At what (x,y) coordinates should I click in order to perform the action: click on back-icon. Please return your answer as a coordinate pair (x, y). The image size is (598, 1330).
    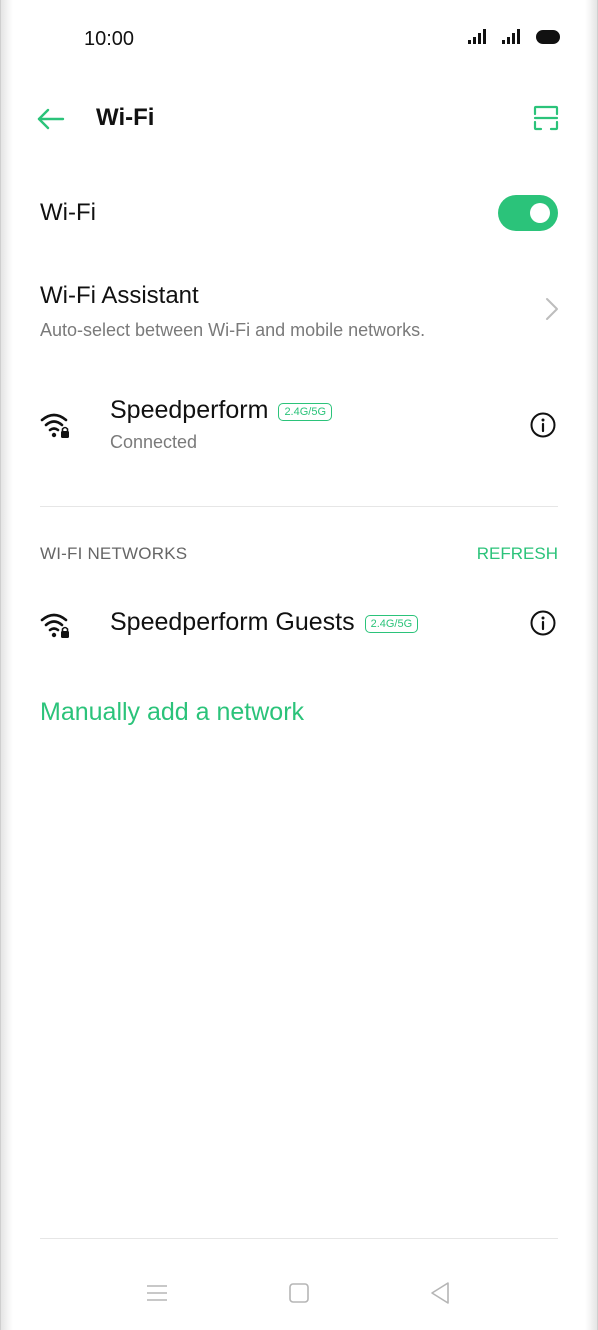
    Looking at the image, I should click on (441, 1293).